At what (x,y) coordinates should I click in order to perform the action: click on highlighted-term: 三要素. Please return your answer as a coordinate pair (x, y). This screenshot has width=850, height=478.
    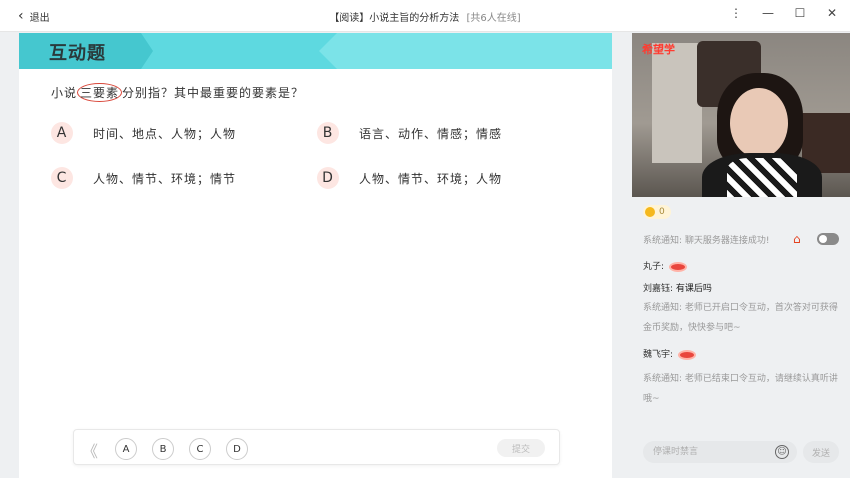
    Looking at the image, I should click on (100, 92).